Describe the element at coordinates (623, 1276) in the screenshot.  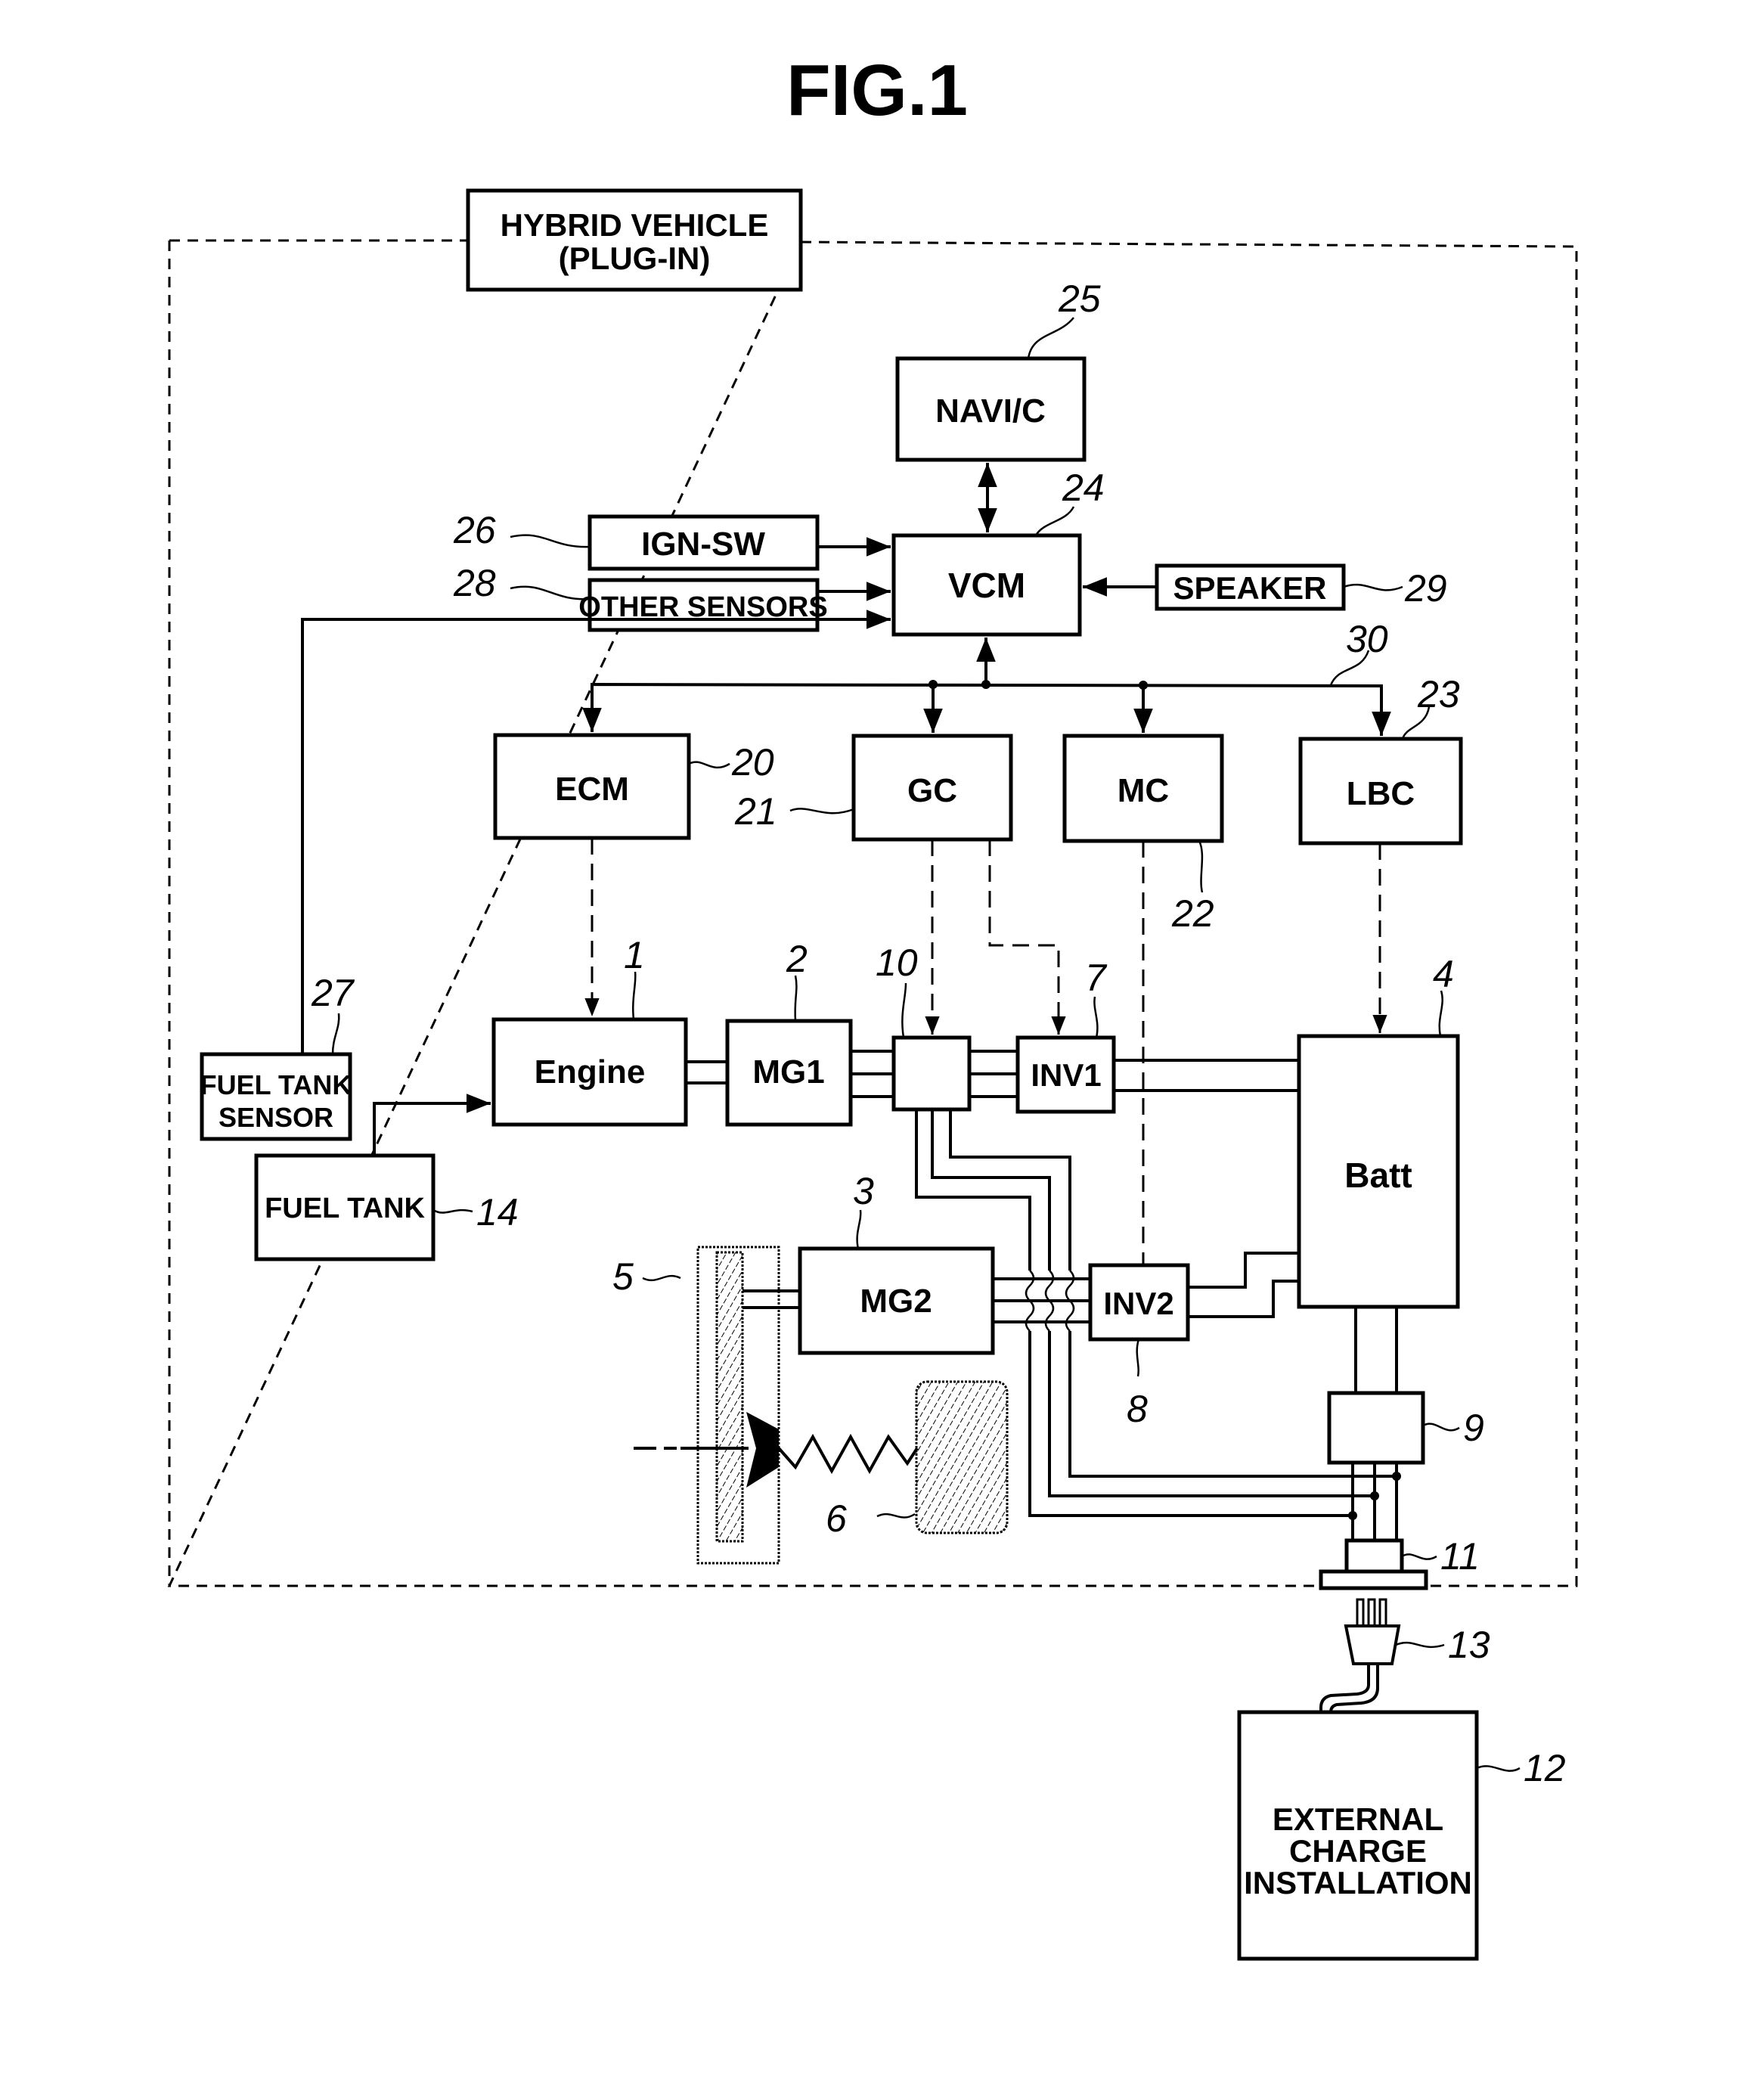
I see `gear-ref: 5` at that location.